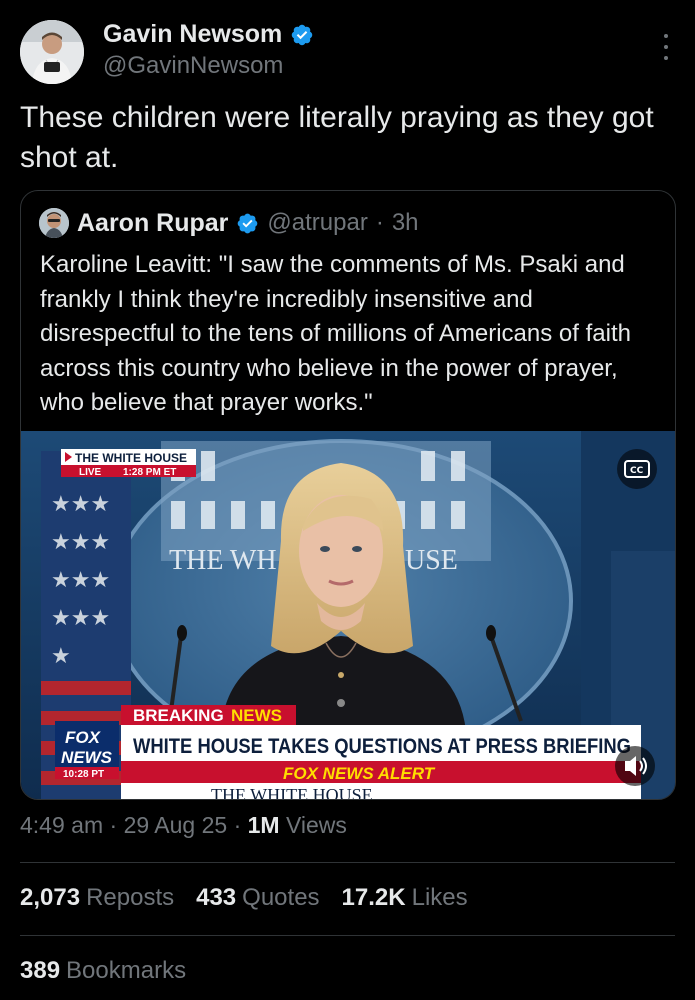 The image size is (695, 1000). I want to click on more-options-icon, so click(666, 47).